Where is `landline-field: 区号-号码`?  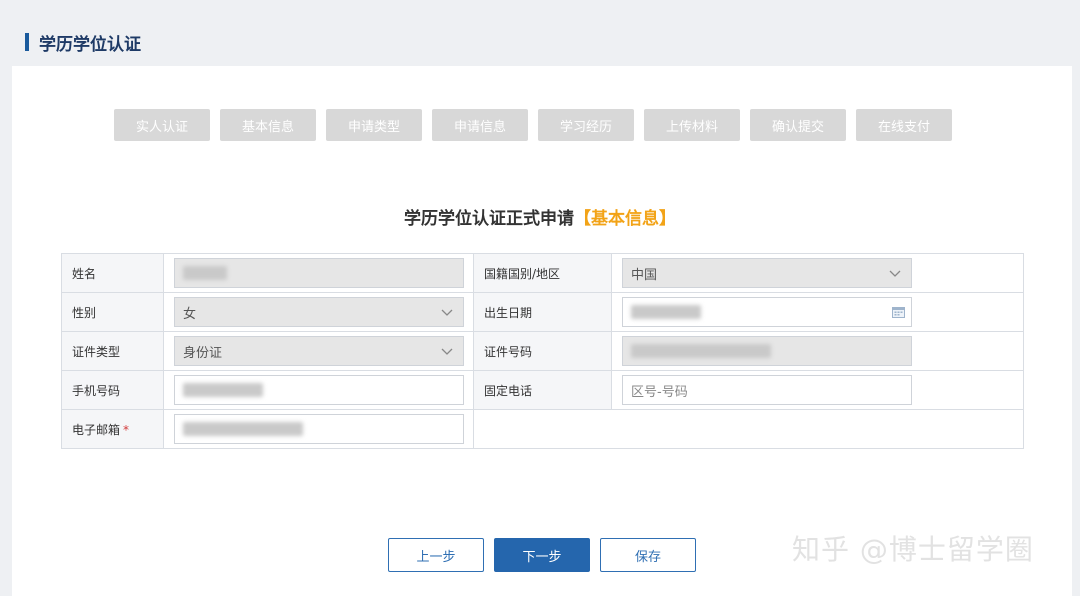
landline-field: 区号-号码 is located at coordinates (767, 390).